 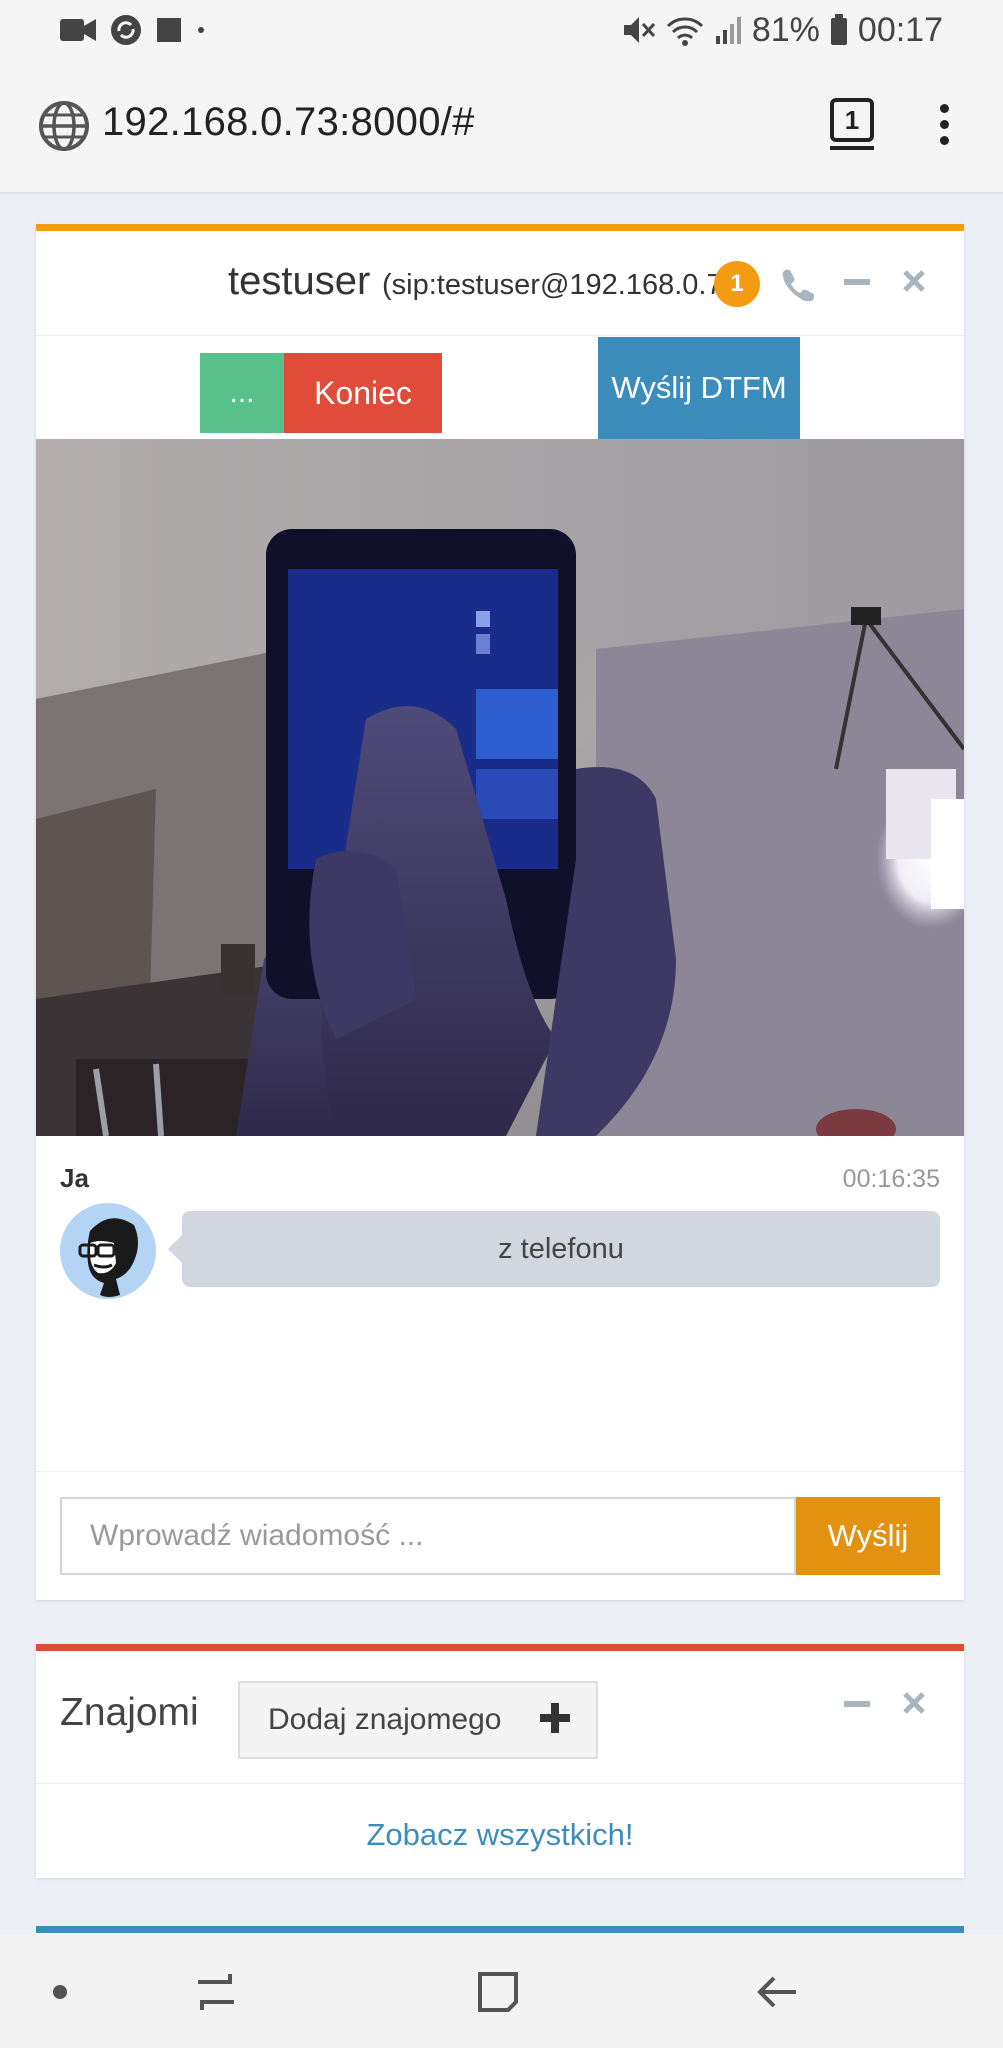 I want to click on message-timestamp: 00:16:35, so click(x=891, y=1179).